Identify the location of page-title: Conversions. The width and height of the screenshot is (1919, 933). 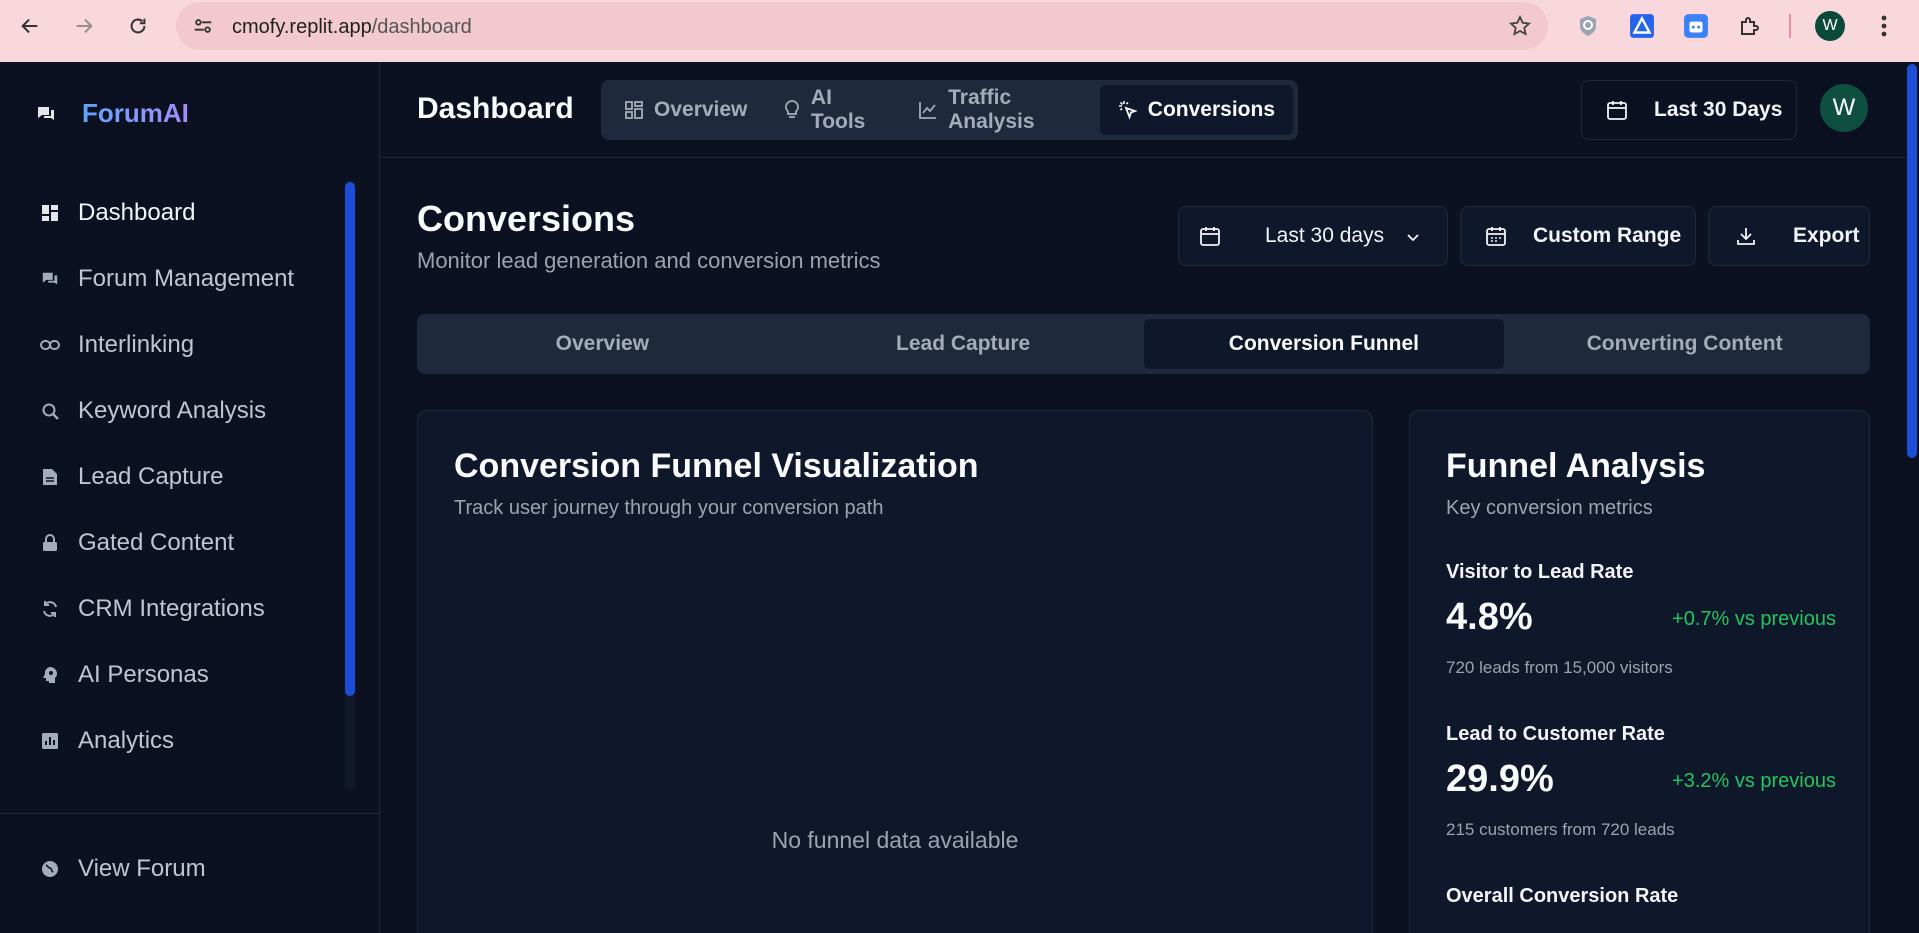
(526, 218).